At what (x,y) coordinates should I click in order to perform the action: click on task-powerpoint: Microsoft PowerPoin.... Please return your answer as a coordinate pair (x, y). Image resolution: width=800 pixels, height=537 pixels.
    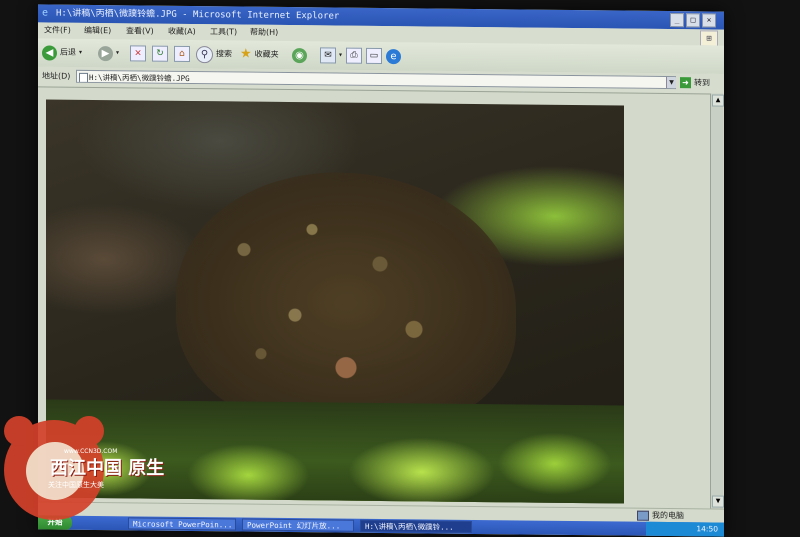
    Looking at the image, I should click on (182, 524).